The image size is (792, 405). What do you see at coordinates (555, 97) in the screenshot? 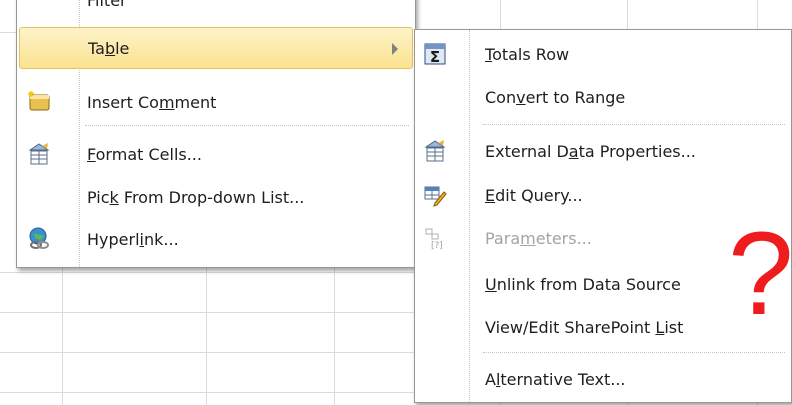
I see `submenu-item-label: Convert to Range` at bounding box center [555, 97].